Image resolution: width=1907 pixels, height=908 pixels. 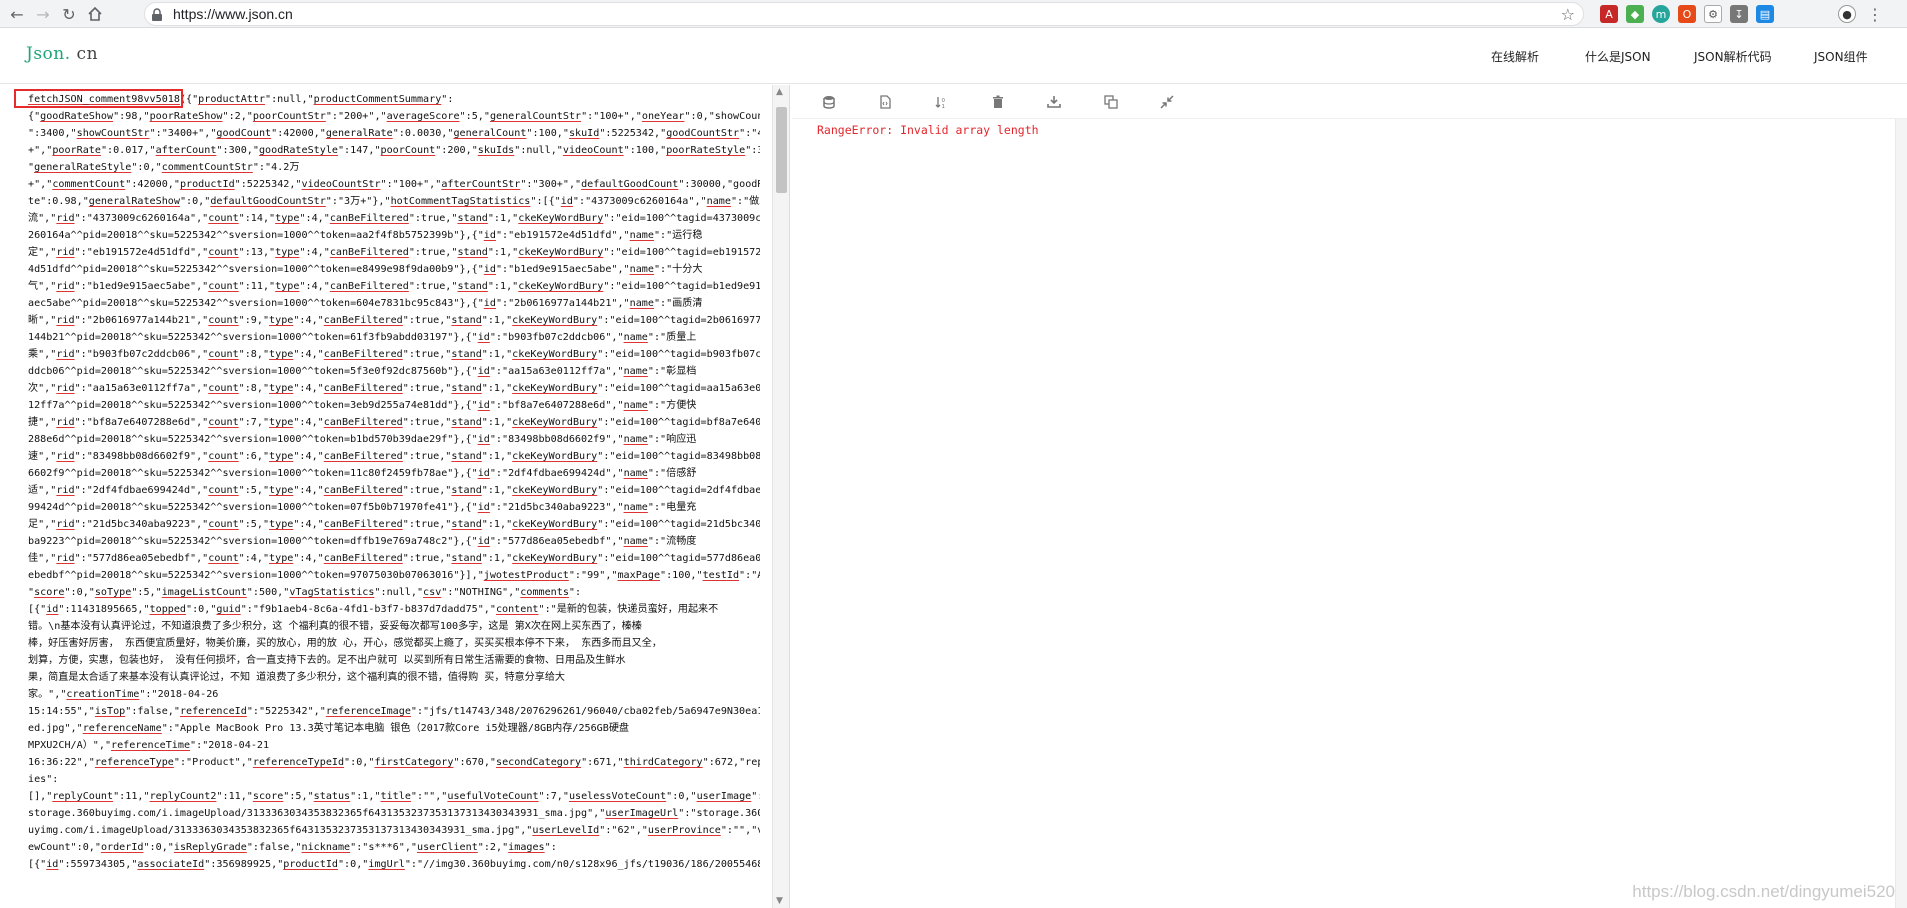 I want to click on scroll-down-icon: ▼, so click(x=779, y=901).